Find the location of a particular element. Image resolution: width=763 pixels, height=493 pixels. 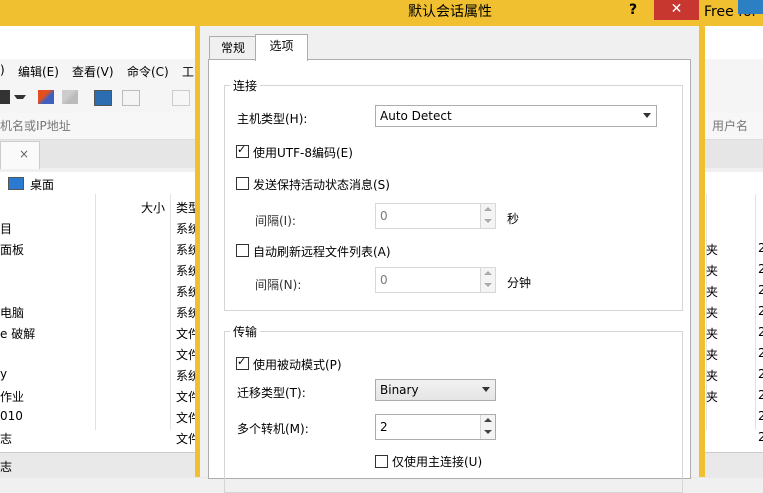

interval-stepper: 0 is located at coordinates (435, 216).